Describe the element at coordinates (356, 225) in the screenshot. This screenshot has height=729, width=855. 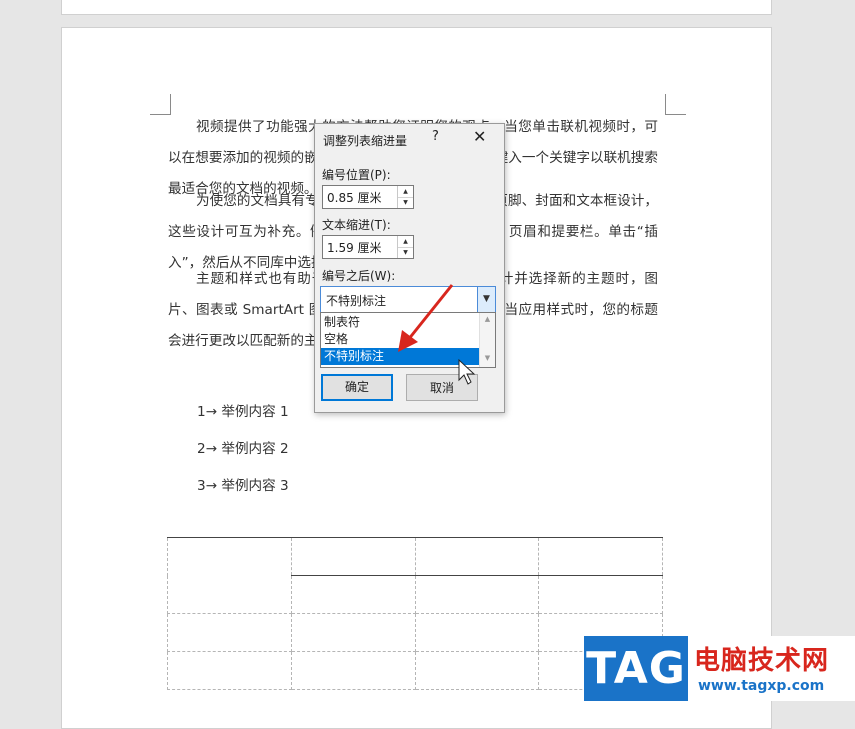
I see `text-indent-label: 文本缩进(T):` at that location.